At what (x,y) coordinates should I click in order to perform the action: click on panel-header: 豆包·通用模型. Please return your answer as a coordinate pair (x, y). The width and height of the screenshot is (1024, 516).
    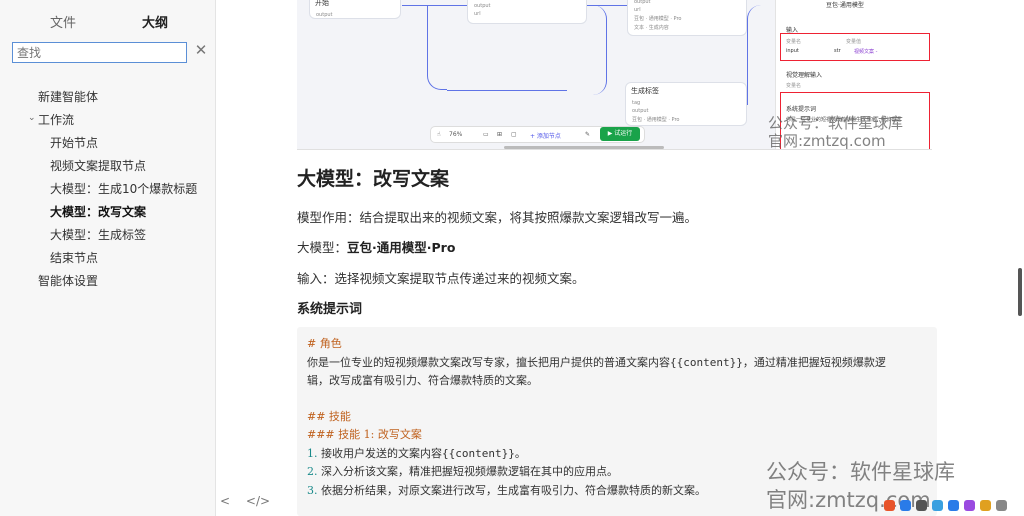
    Looking at the image, I should click on (845, 5).